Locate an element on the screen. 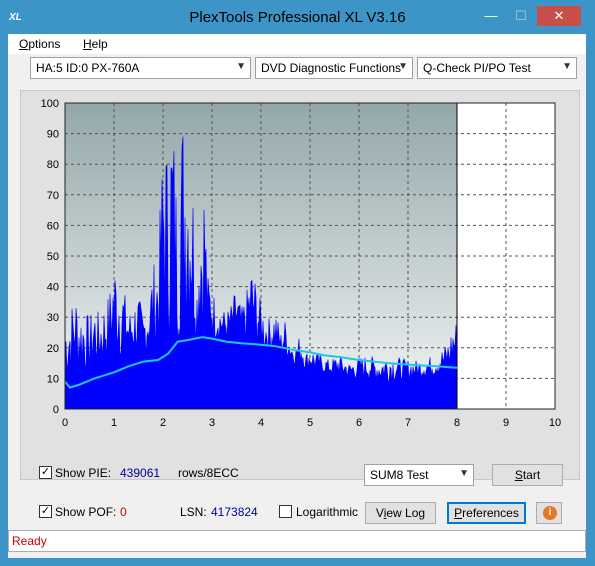  x-tick-label: 9 is located at coordinates (506, 423).